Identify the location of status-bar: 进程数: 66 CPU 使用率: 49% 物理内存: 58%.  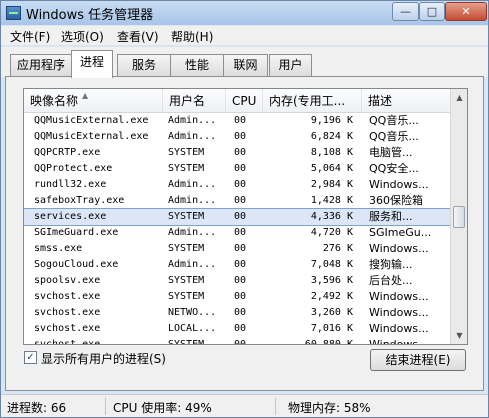
(244, 405).